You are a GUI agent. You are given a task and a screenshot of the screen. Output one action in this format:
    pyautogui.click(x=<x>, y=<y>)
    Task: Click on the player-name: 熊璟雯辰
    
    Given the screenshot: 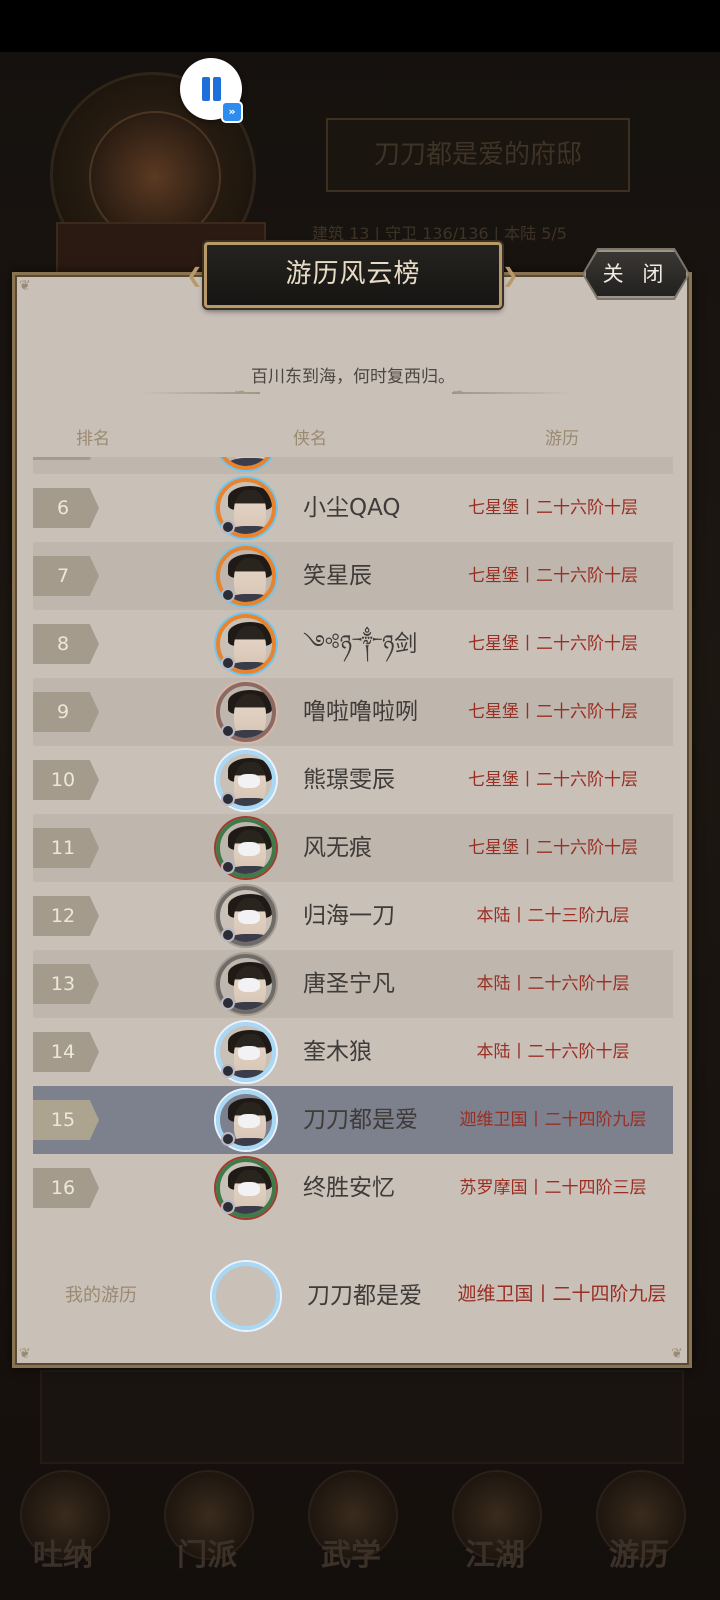 What is the action you would take?
    pyautogui.click(x=349, y=780)
    